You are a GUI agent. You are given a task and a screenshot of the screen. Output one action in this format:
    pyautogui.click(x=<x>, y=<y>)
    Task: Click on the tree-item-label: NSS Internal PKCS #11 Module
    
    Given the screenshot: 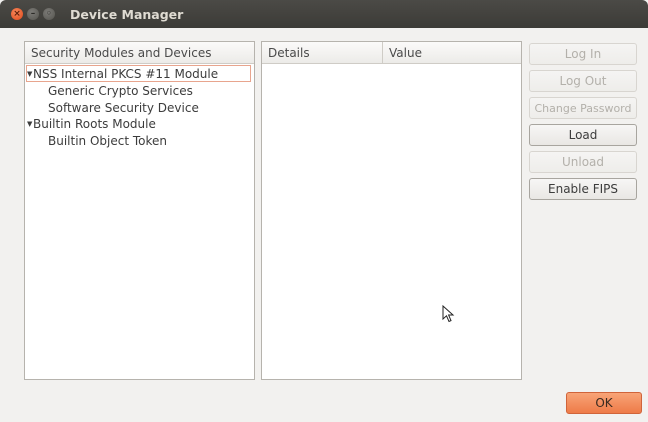 What is the action you would take?
    pyautogui.click(x=126, y=74)
    